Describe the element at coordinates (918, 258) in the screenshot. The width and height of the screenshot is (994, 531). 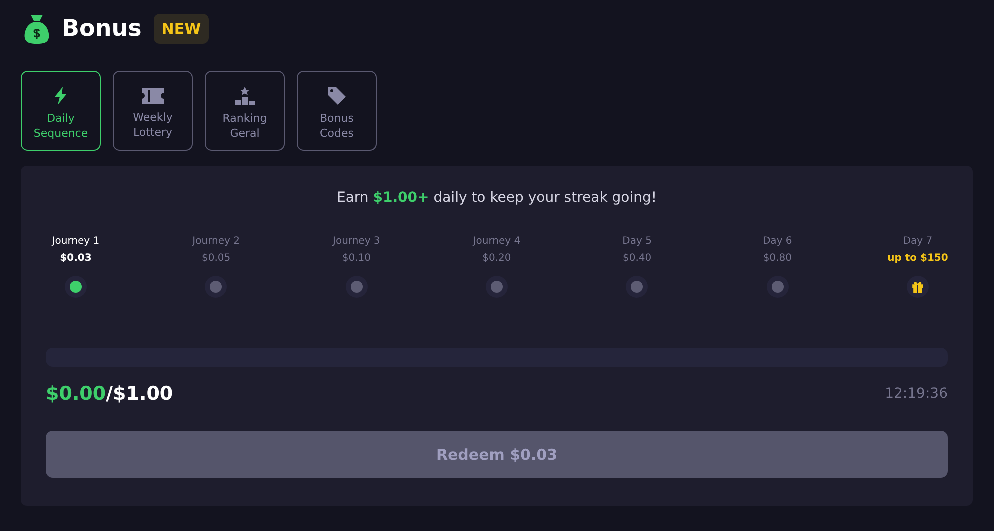
I see `step-amount: up to $150` at that location.